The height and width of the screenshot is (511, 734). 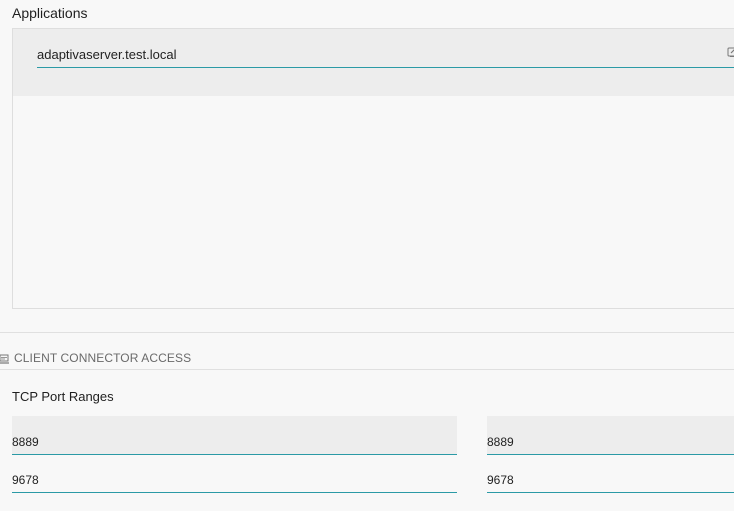 I want to click on tcp-port-ranges-label: TCP Port Ranges, so click(x=63, y=396).